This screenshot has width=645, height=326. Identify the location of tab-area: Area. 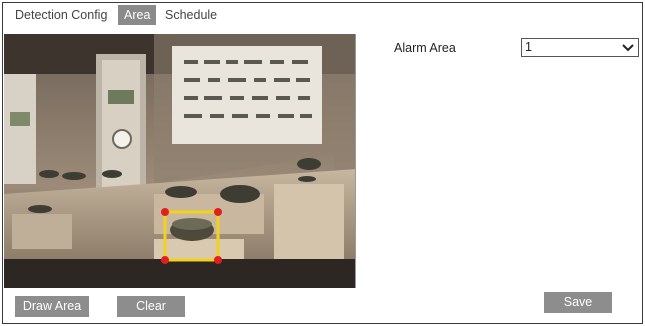
(137, 15).